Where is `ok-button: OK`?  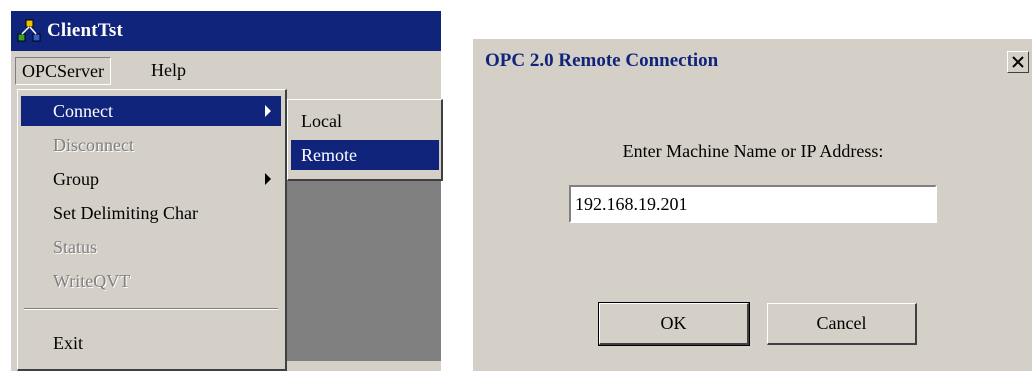
ok-button: OK is located at coordinates (674, 324).